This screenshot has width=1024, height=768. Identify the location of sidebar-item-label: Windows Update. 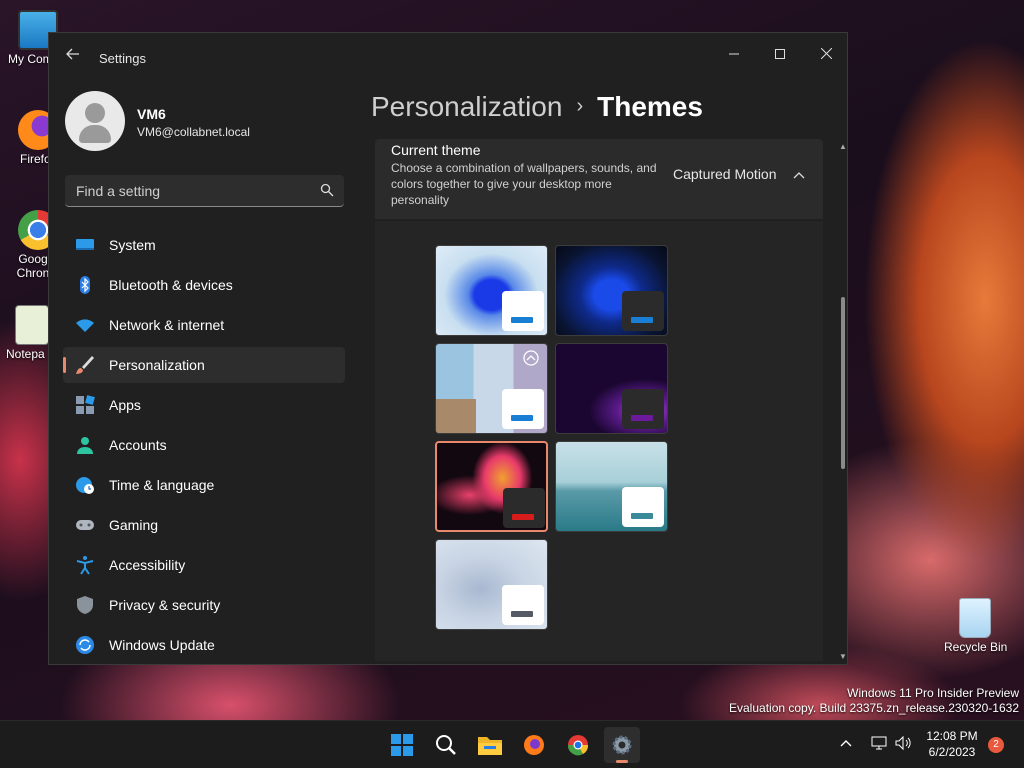
(162, 645).